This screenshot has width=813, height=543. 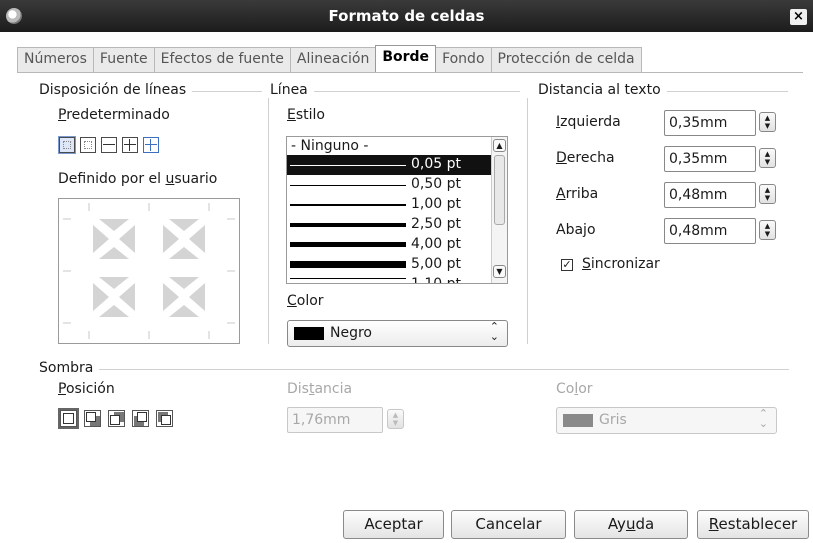 I want to click on list-item-style: 1,00 pt, so click(x=389, y=205).